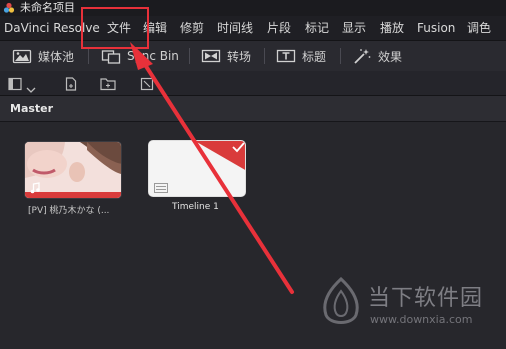 The width and height of the screenshot is (506, 349). I want to click on smart-bin-icon, so click(147, 85).